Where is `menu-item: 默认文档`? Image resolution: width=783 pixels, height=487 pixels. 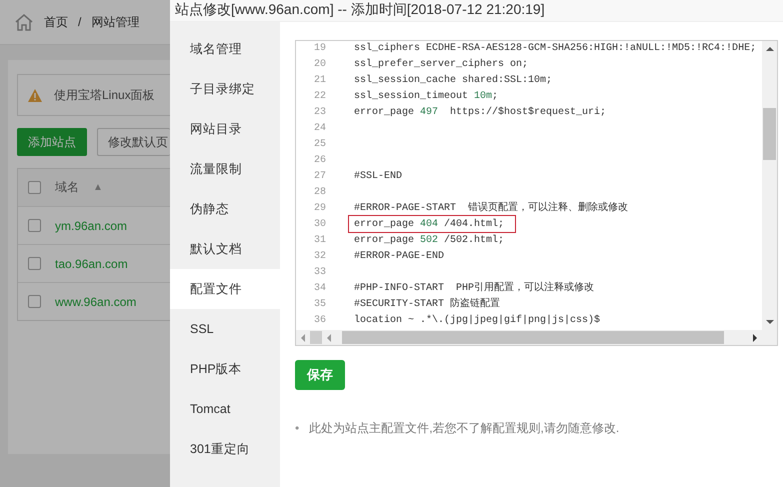
menu-item: 默认文档 is located at coordinates (225, 249).